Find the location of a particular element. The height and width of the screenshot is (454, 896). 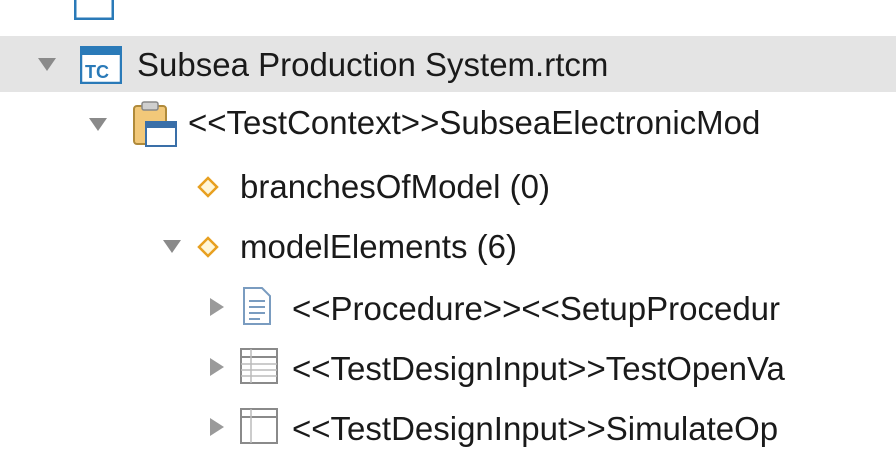

tree-row-model-elements-label: modelElements (6) is located at coordinates (378, 246).